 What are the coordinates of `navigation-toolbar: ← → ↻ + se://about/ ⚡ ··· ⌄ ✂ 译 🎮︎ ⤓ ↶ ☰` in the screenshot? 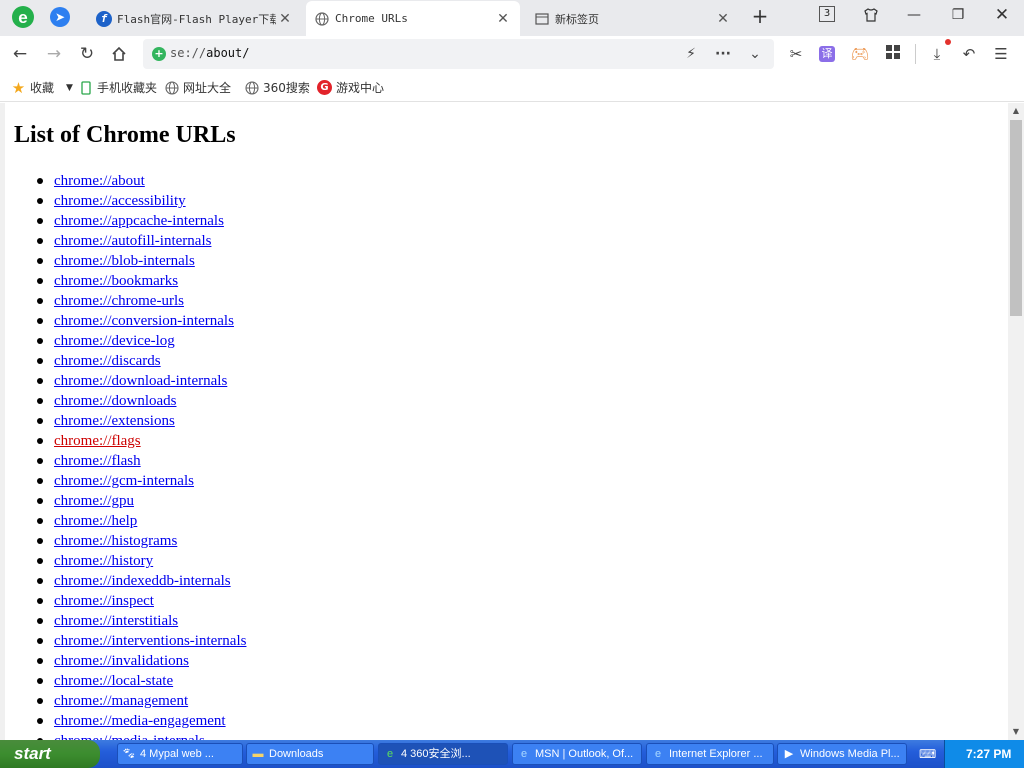 It's located at (512, 54).